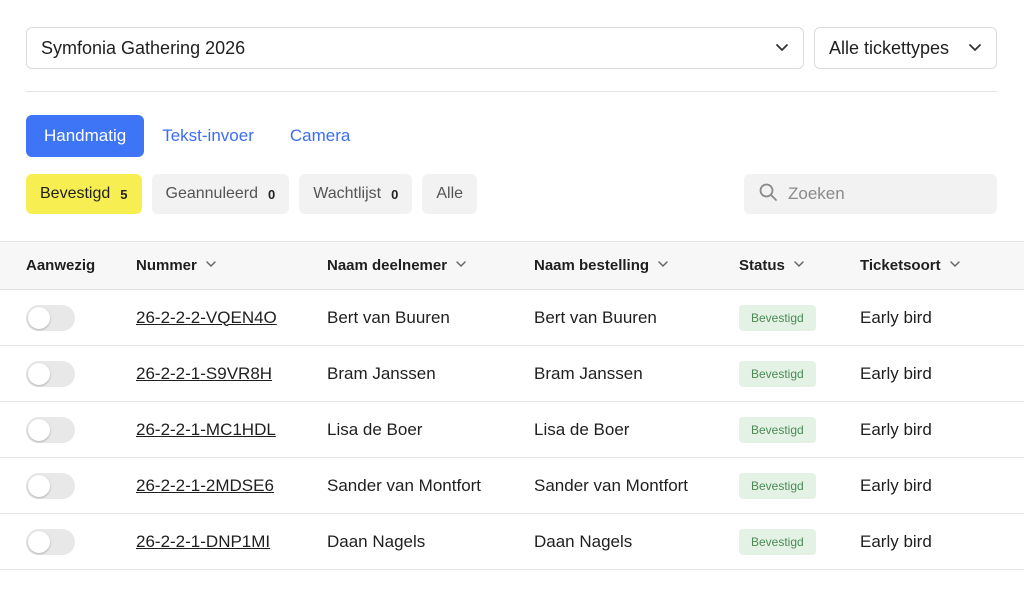  What do you see at coordinates (430, 266) in the screenshot?
I see `col-header-naam-deelnemer: Naam deelnemer` at bounding box center [430, 266].